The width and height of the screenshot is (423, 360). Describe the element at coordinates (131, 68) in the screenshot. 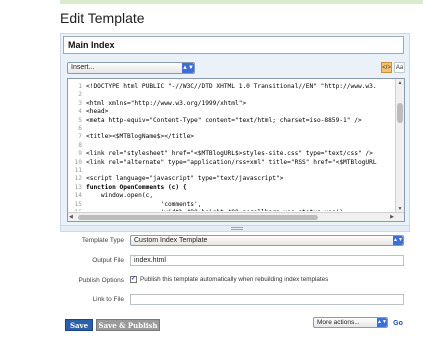

I see `insert-select: Insert... ▲▼` at that location.